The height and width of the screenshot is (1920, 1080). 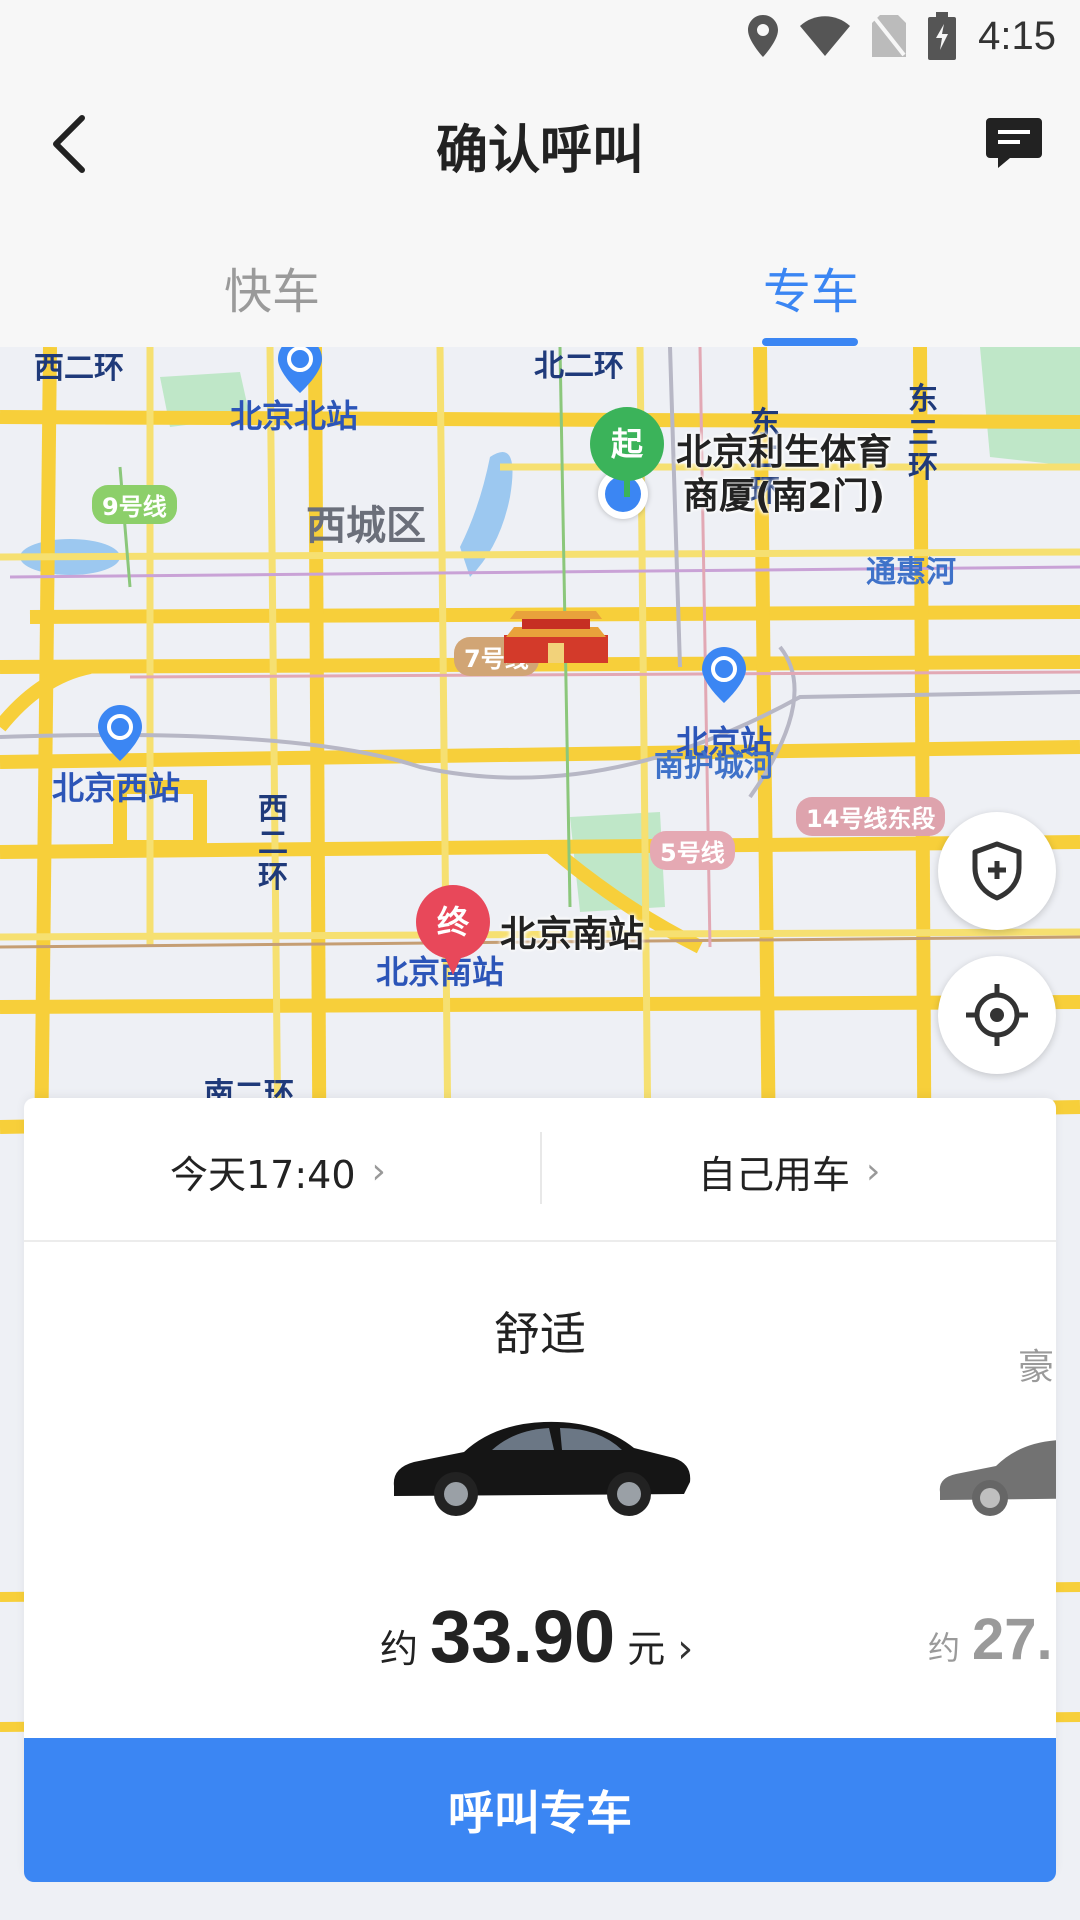 I want to click on end-pin-label: 终, so click(x=452, y=922).